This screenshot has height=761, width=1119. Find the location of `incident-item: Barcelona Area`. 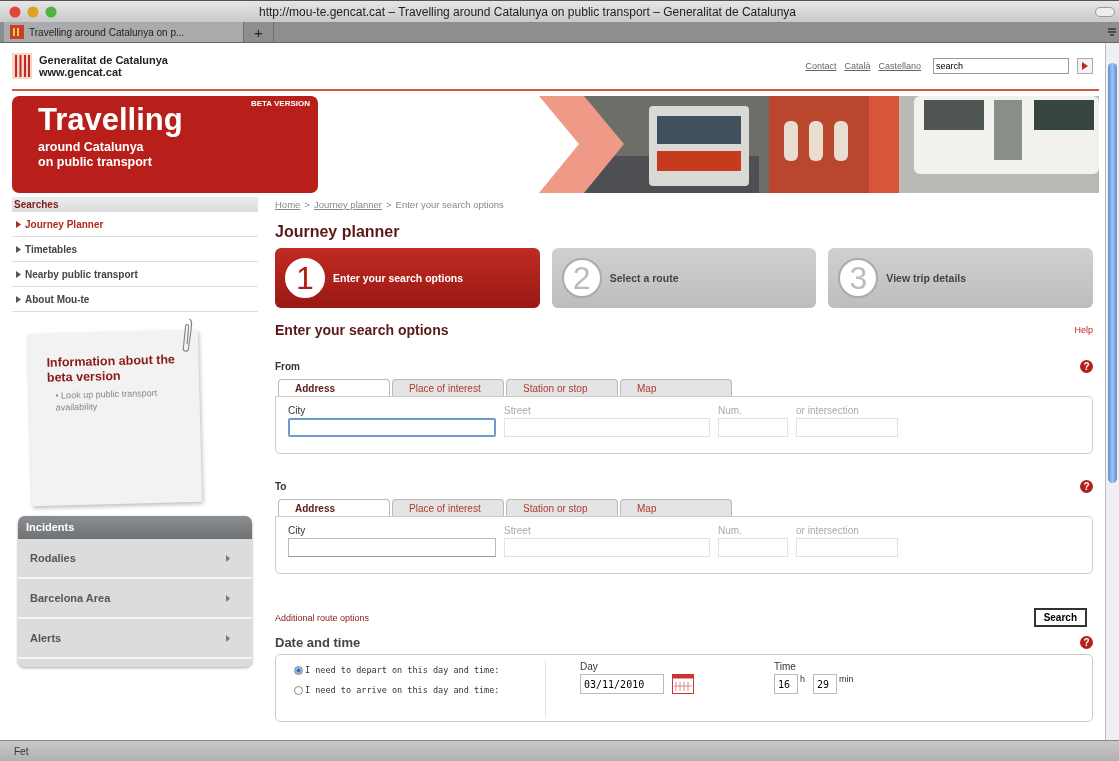

incident-item: Barcelona Area is located at coordinates (135, 599).